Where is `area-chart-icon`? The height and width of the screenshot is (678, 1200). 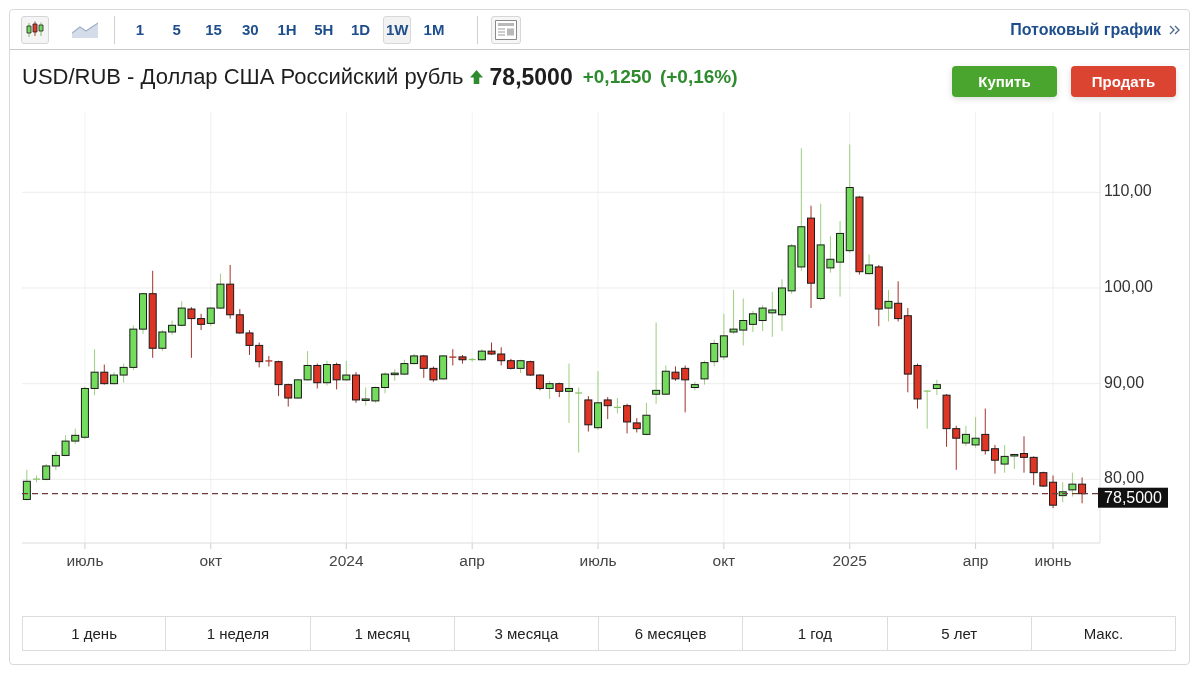 area-chart-icon is located at coordinates (85, 29).